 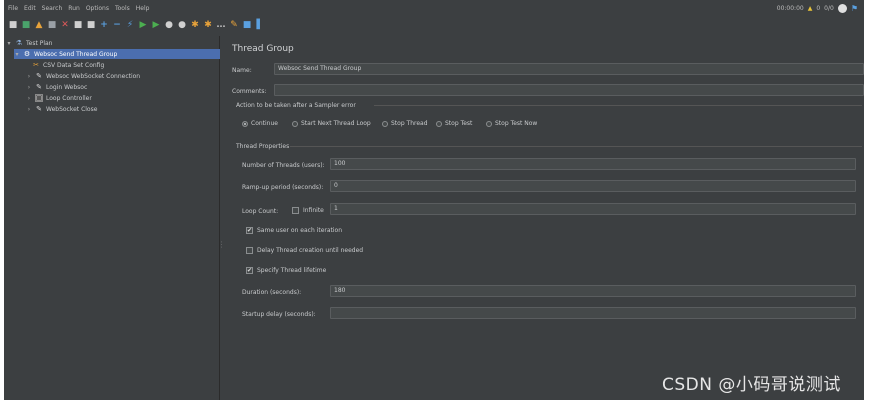 What do you see at coordinates (434, 25) in the screenshot?
I see `toolbar: ■ ■ ▲ ■ ✕ ■ ■ + − ⚡ ▶ ▶ ● ● ✱ ✱… ✎ ■ ▌` at bounding box center [434, 25].